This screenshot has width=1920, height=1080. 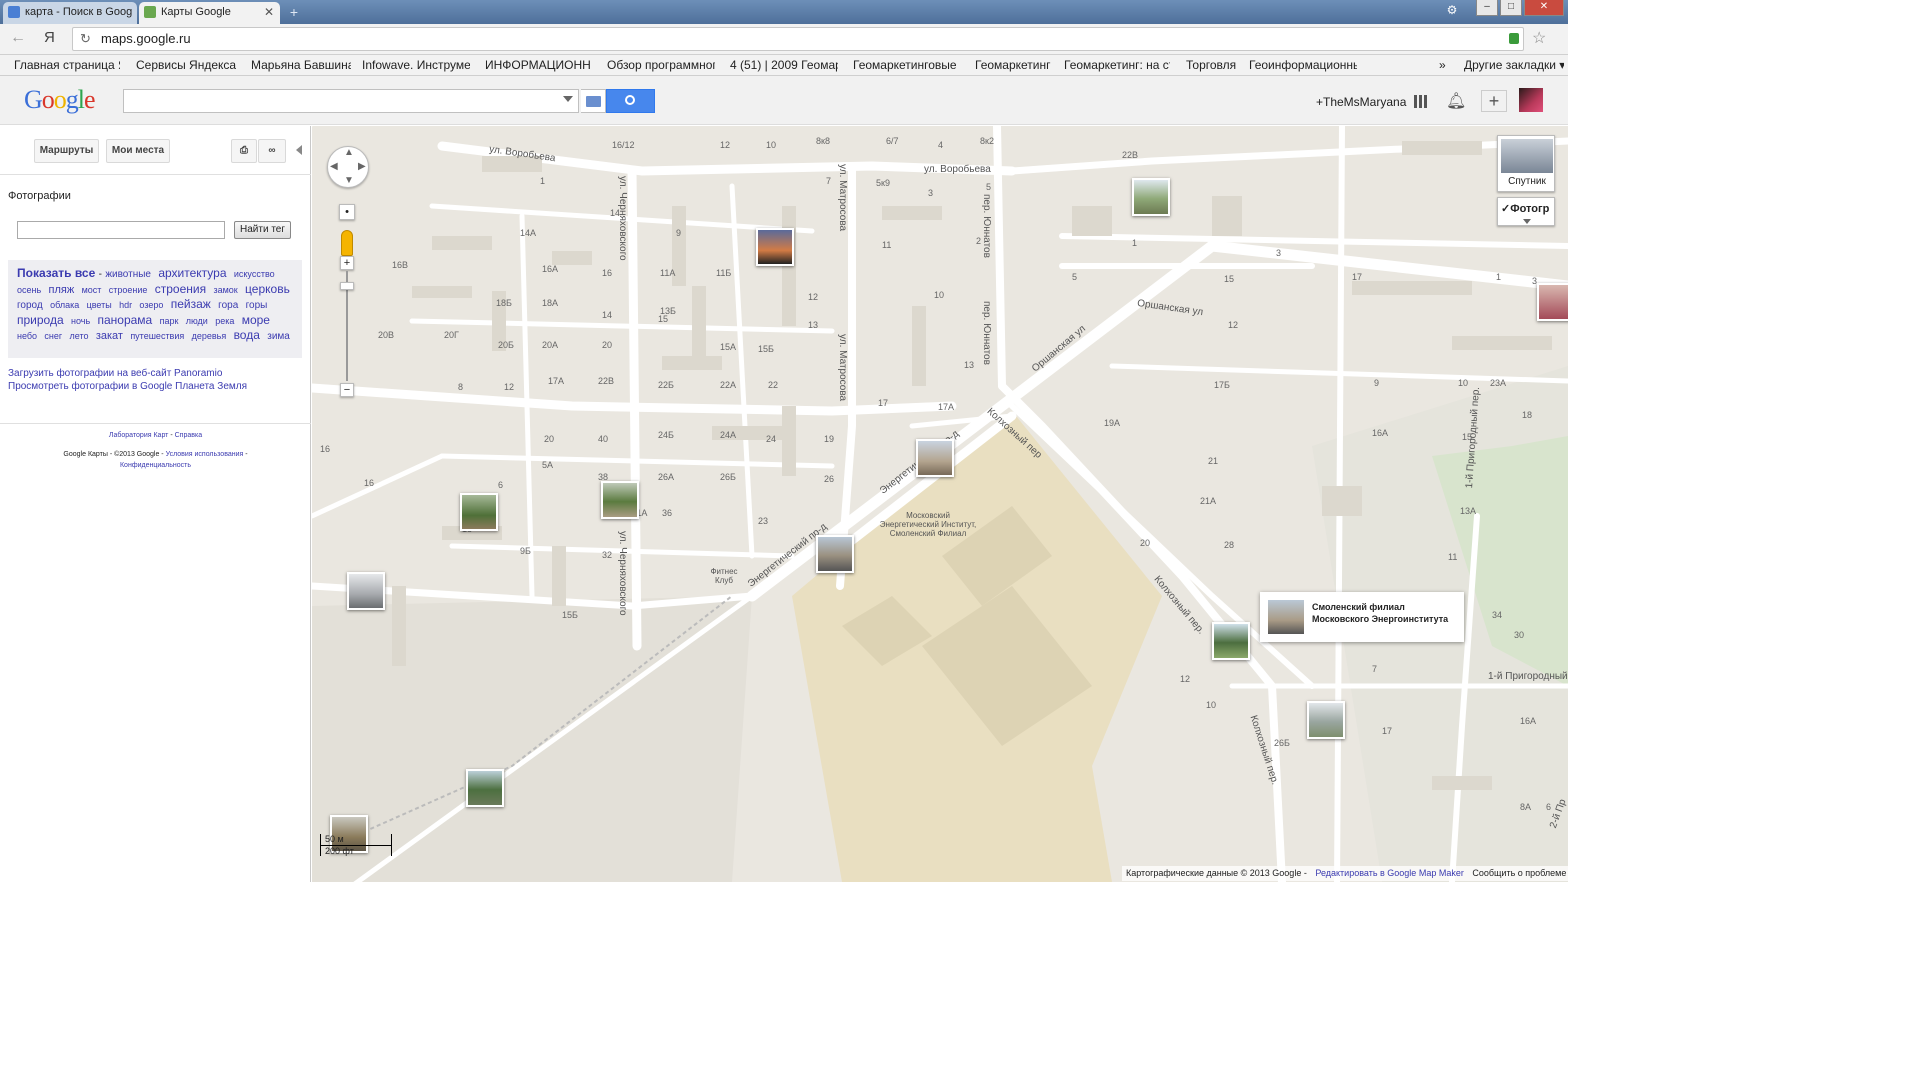 What do you see at coordinates (257, 305) in the screenshot?
I see `tag-link: горы` at bounding box center [257, 305].